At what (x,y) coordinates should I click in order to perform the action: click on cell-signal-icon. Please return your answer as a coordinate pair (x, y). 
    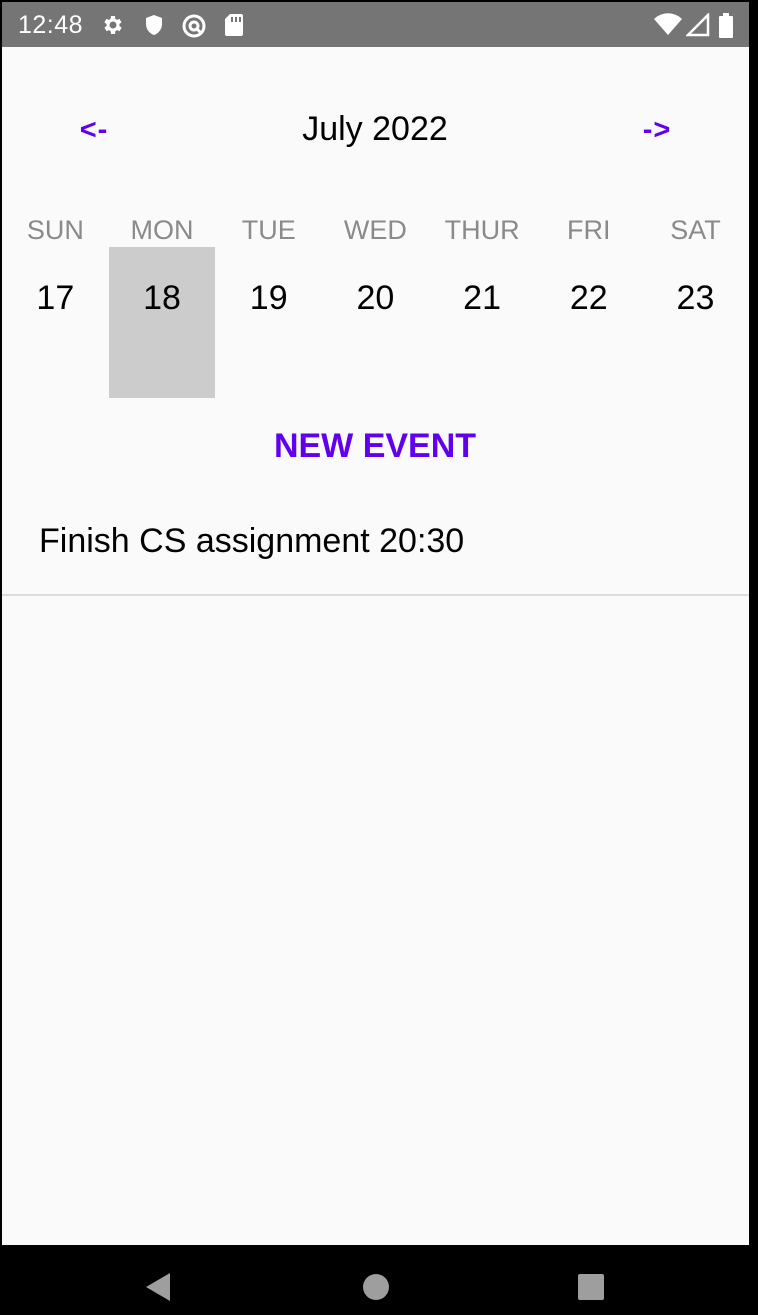
    Looking at the image, I should click on (698, 25).